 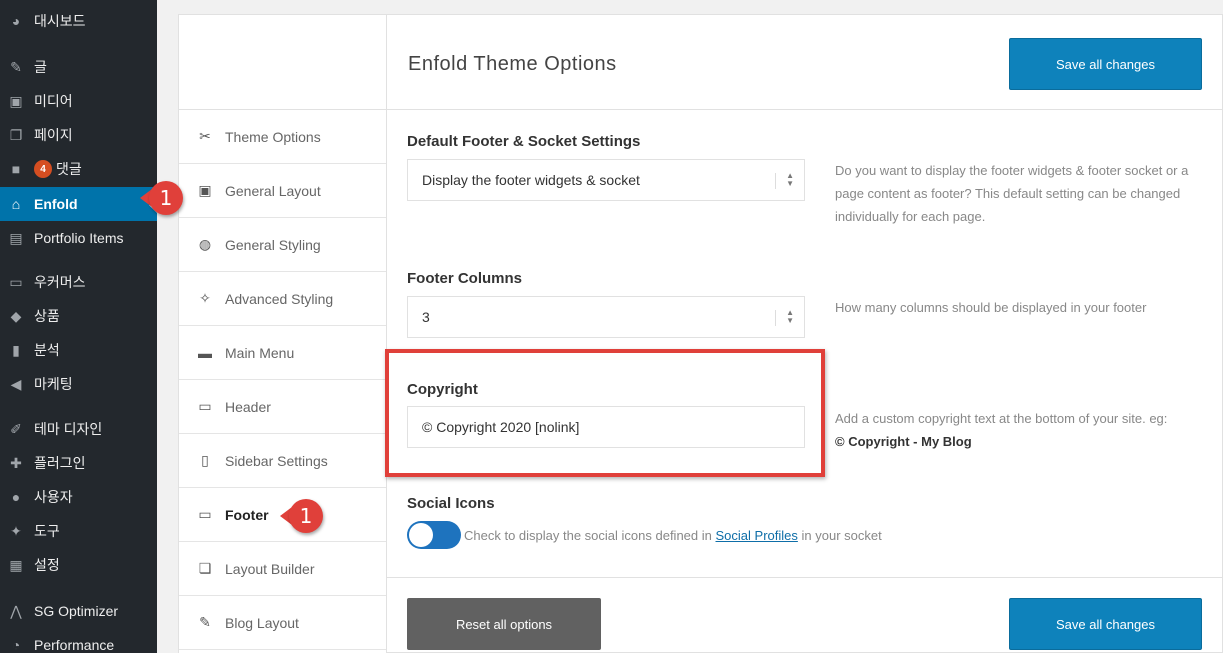 I want to click on footer-settings-select: Display the footer widgets & socket ▲ ▼, so click(x=606, y=180).